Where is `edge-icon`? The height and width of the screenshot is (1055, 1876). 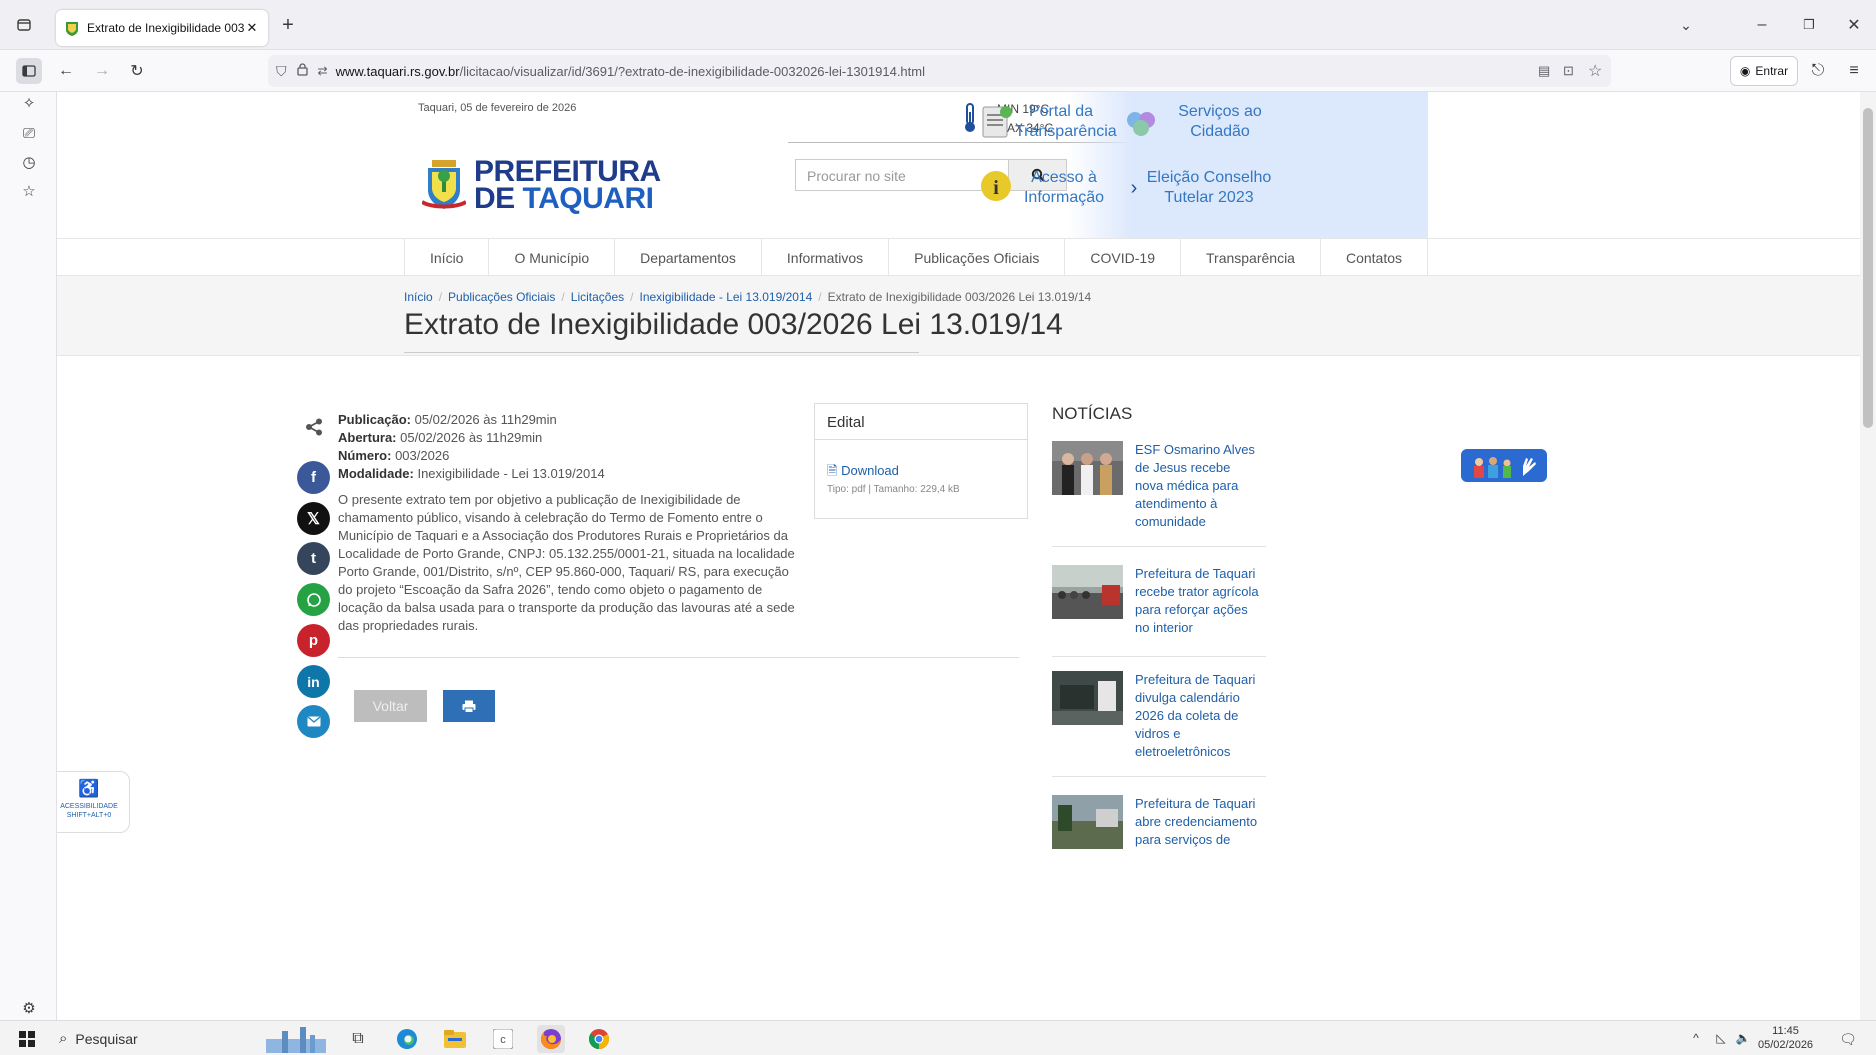
edge-icon is located at coordinates (407, 1039).